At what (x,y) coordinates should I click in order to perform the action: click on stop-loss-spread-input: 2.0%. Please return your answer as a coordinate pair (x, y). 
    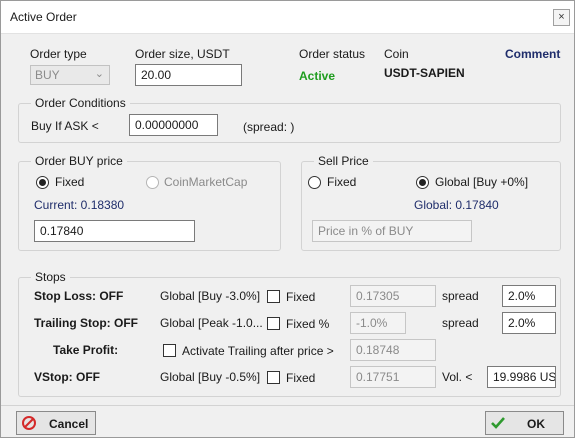
    Looking at the image, I should click on (529, 296).